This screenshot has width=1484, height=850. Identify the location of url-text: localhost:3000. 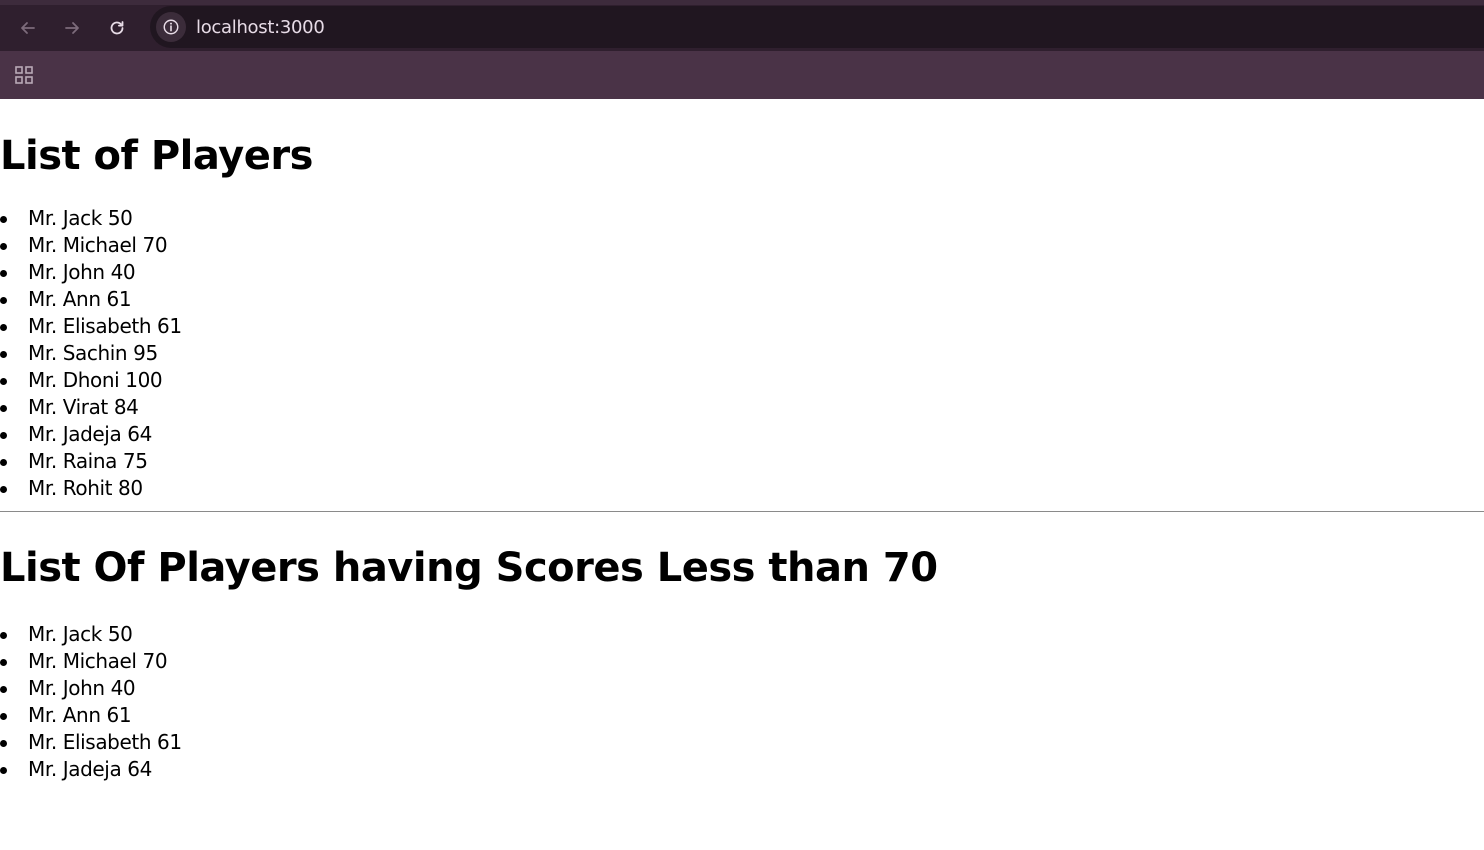
(260, 27).